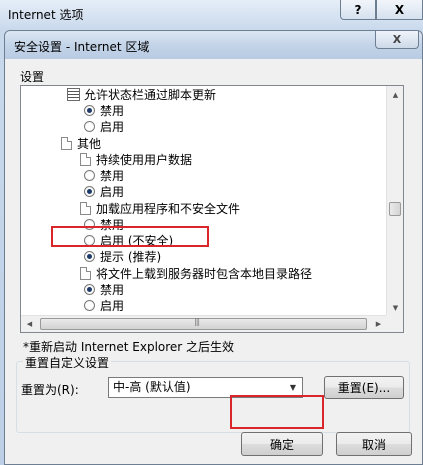 The height and width of the screenshot is (465, 423). I want to click on list-item: 其他, so click(81, 144).